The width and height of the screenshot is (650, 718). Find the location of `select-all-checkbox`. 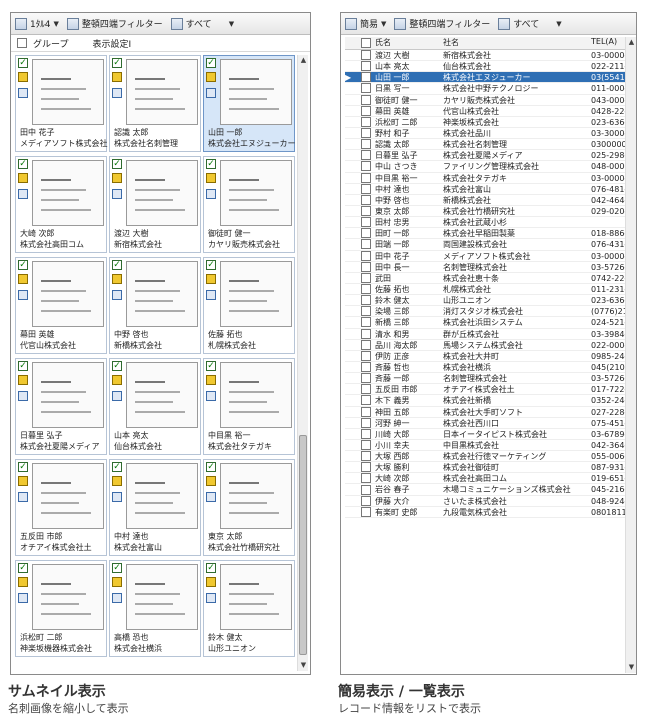

select-all-checkbox is located at coordinates (366, 43).